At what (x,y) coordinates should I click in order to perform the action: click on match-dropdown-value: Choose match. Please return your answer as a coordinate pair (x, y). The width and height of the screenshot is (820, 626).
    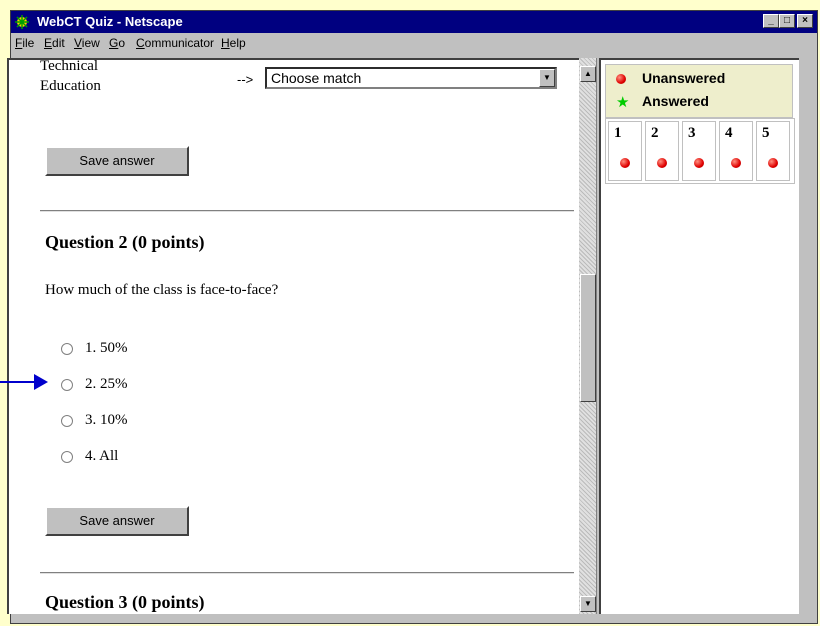
    Looking at the image, I should click on (316, 78).